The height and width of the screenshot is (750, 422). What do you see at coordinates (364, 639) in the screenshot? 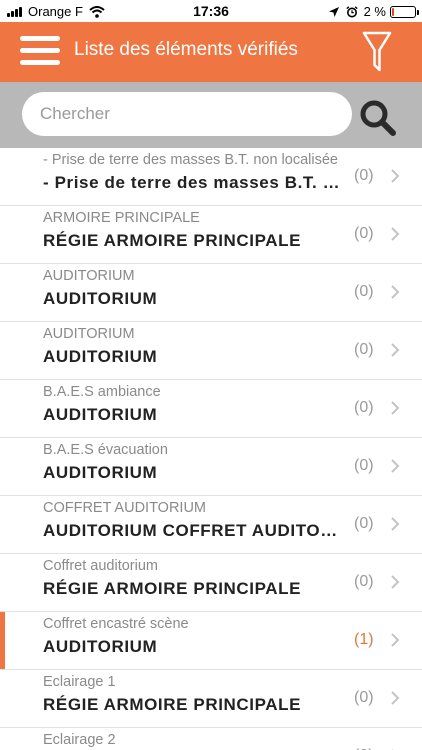
I see `item-count-badge: (1)` at bounding box center [364, 639].